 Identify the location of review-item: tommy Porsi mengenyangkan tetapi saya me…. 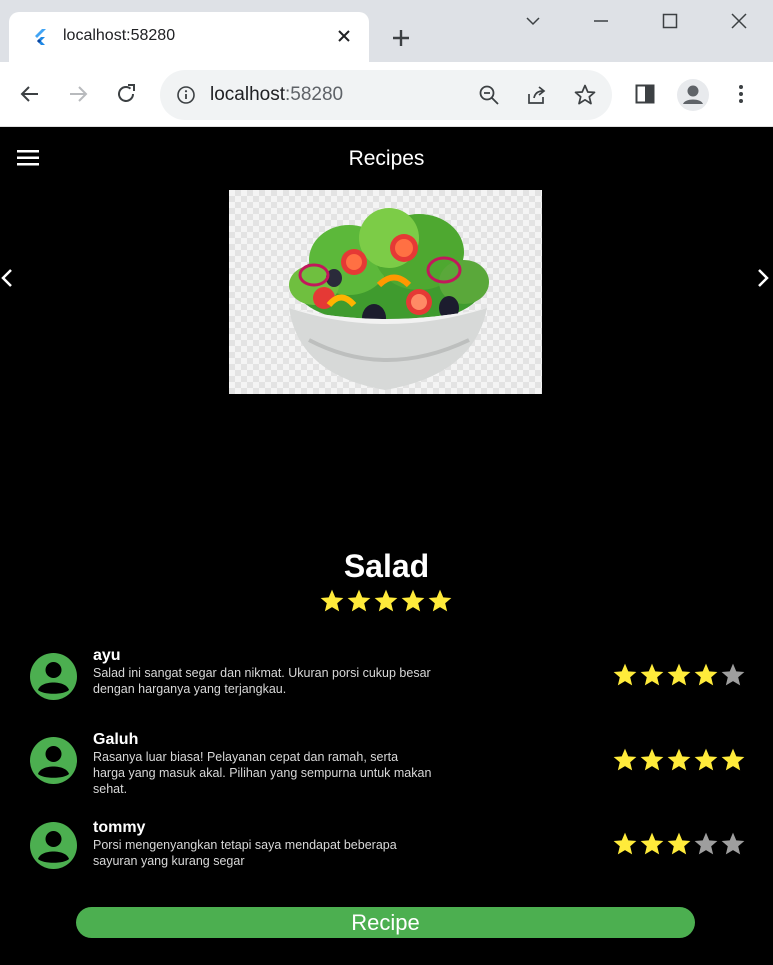
(390, 849).